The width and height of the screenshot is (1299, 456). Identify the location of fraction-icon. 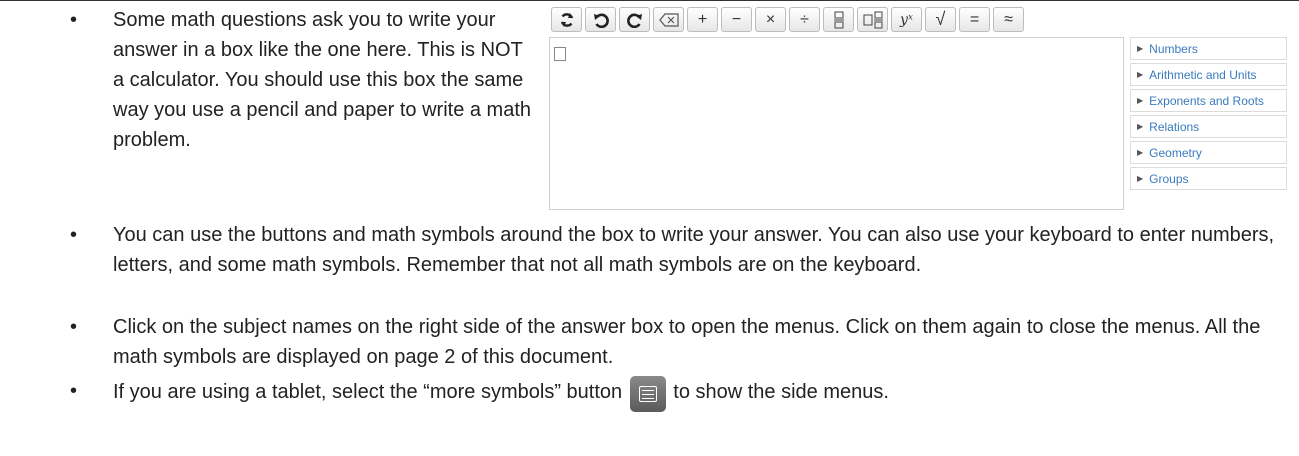
(838, 19).